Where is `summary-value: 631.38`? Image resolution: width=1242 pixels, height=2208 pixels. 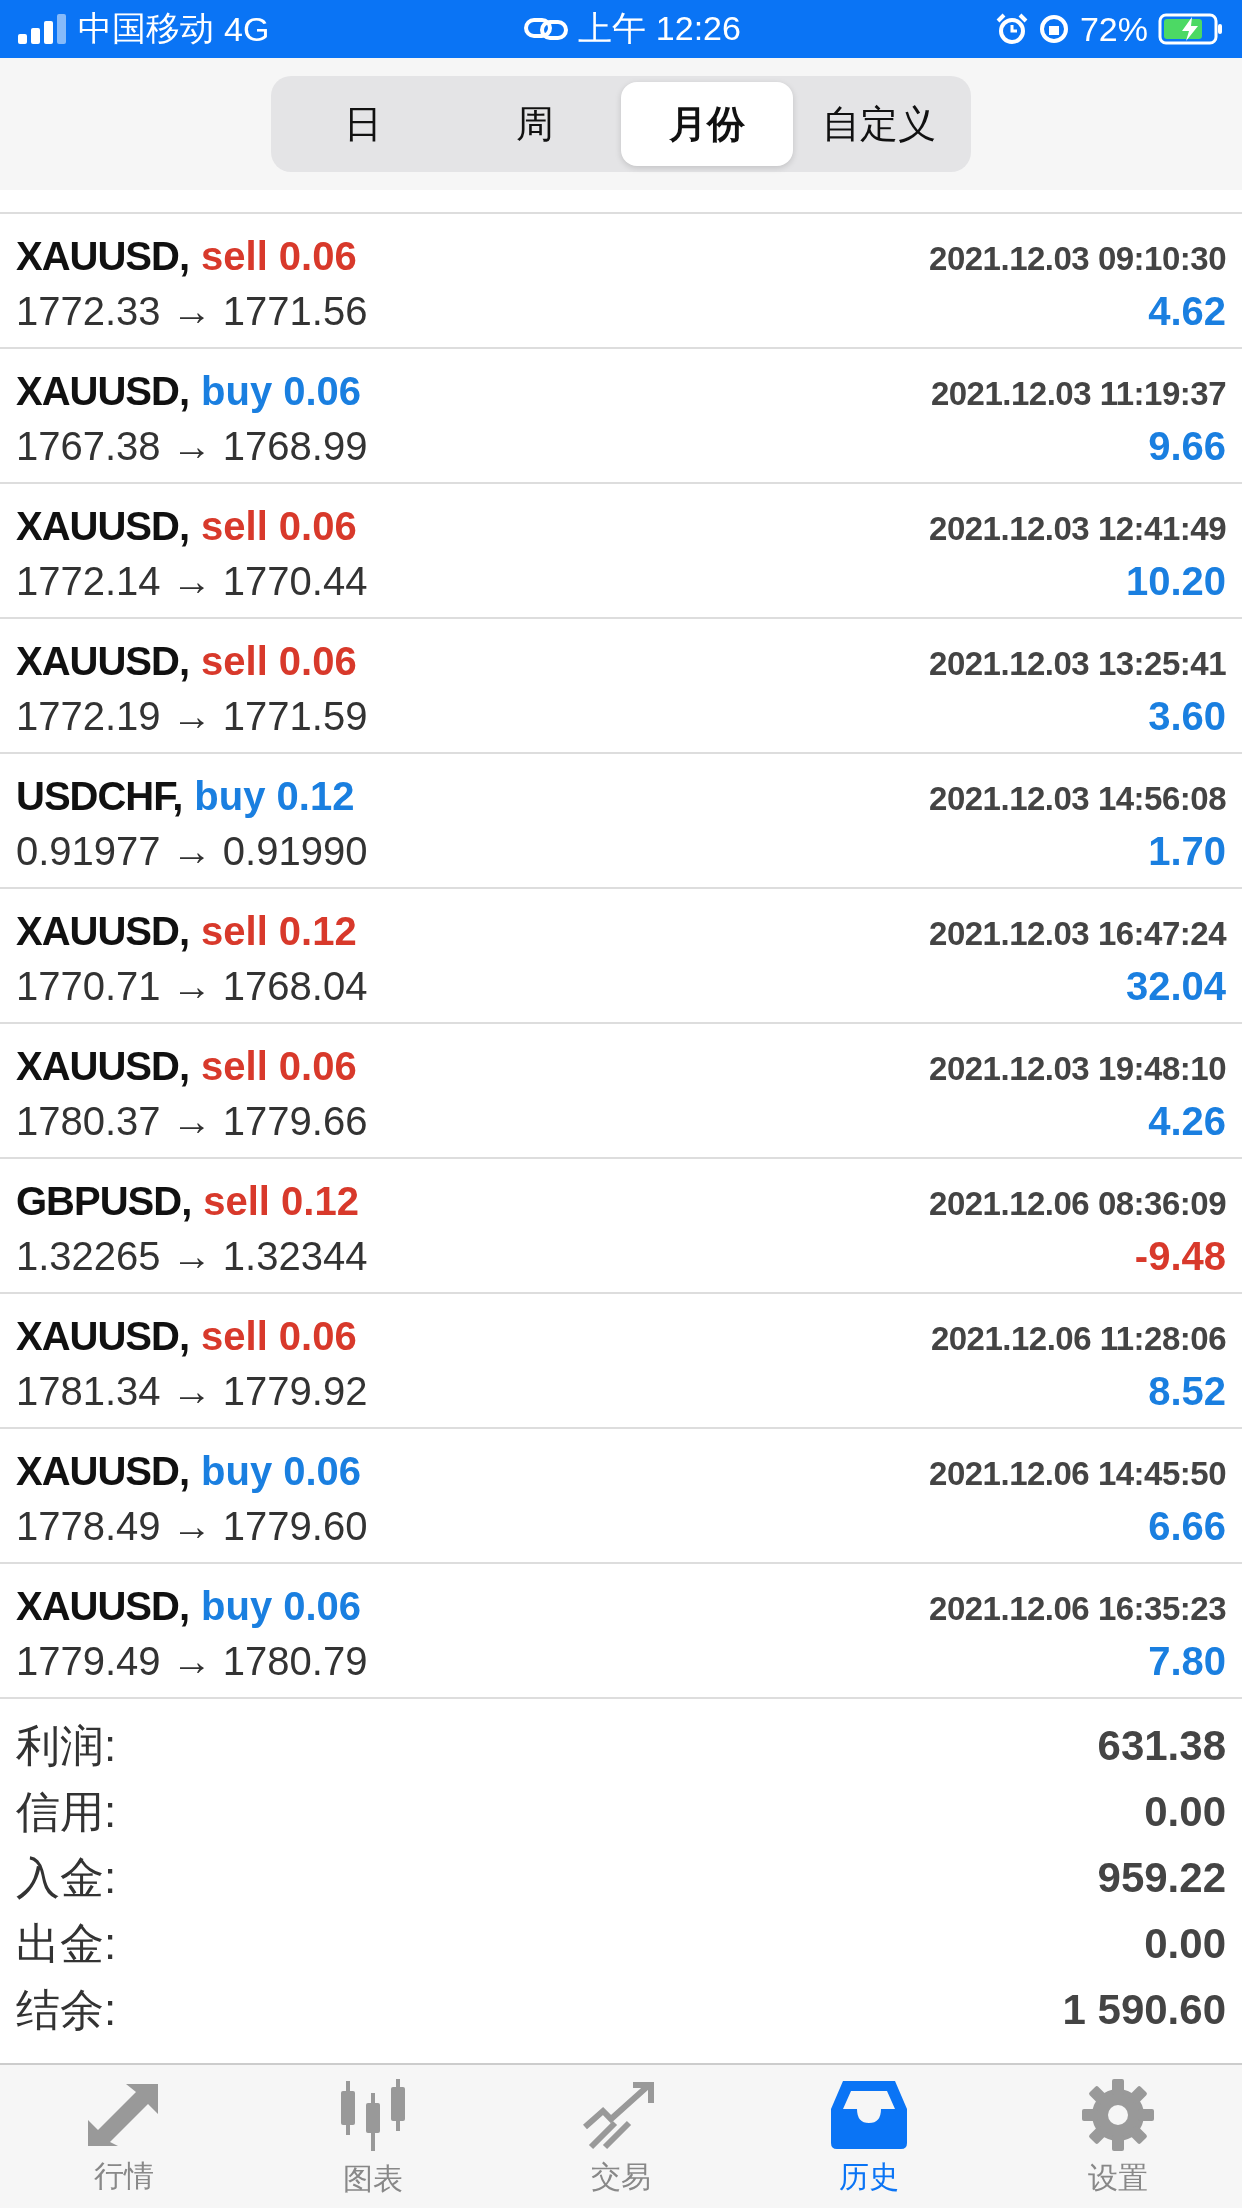 summary-value: 631.38 is located at coordinates (1161, 1746).